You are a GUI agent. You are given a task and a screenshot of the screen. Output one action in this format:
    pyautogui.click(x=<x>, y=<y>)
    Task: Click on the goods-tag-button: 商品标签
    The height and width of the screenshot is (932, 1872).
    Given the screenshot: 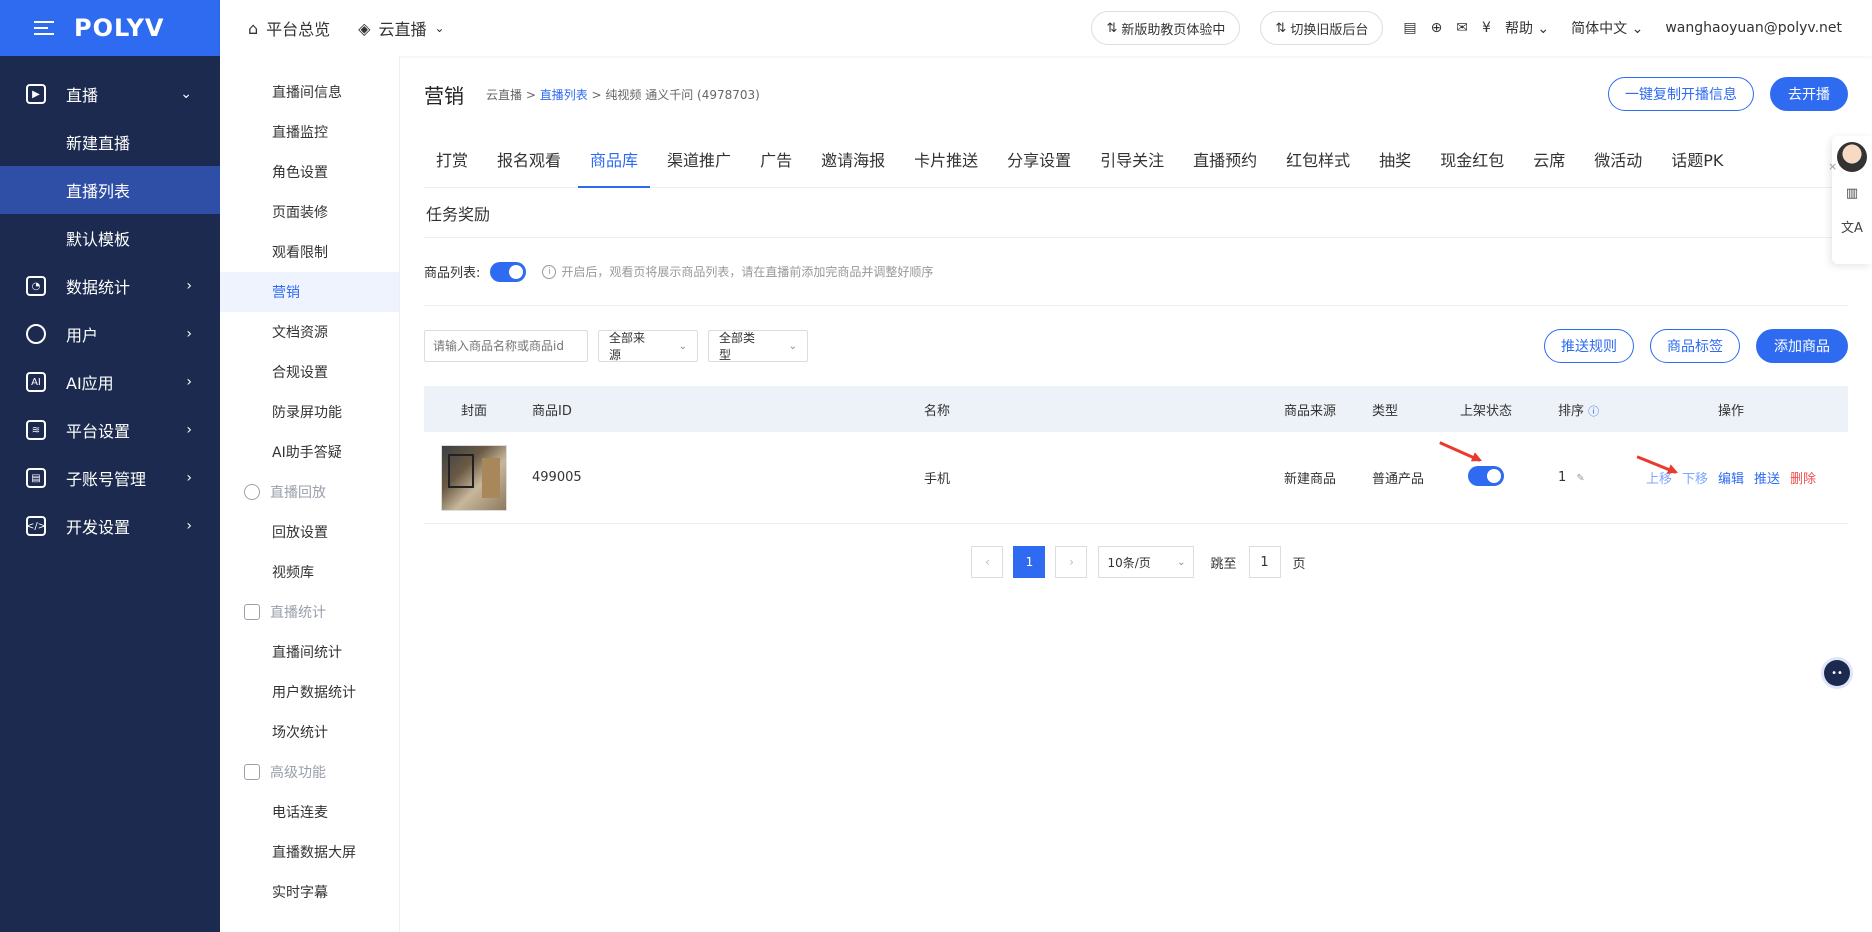 What is the action you would take?
    pyautogui.click(x=1695, y=346)
    